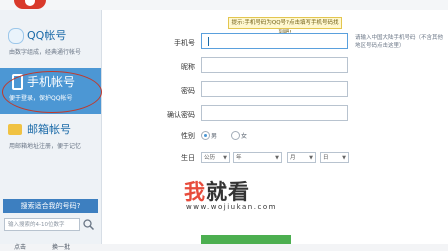 This screenshot has height=251, width=448. I want to click on sidebar-item-title: QQ帐号, so click(47, 35).